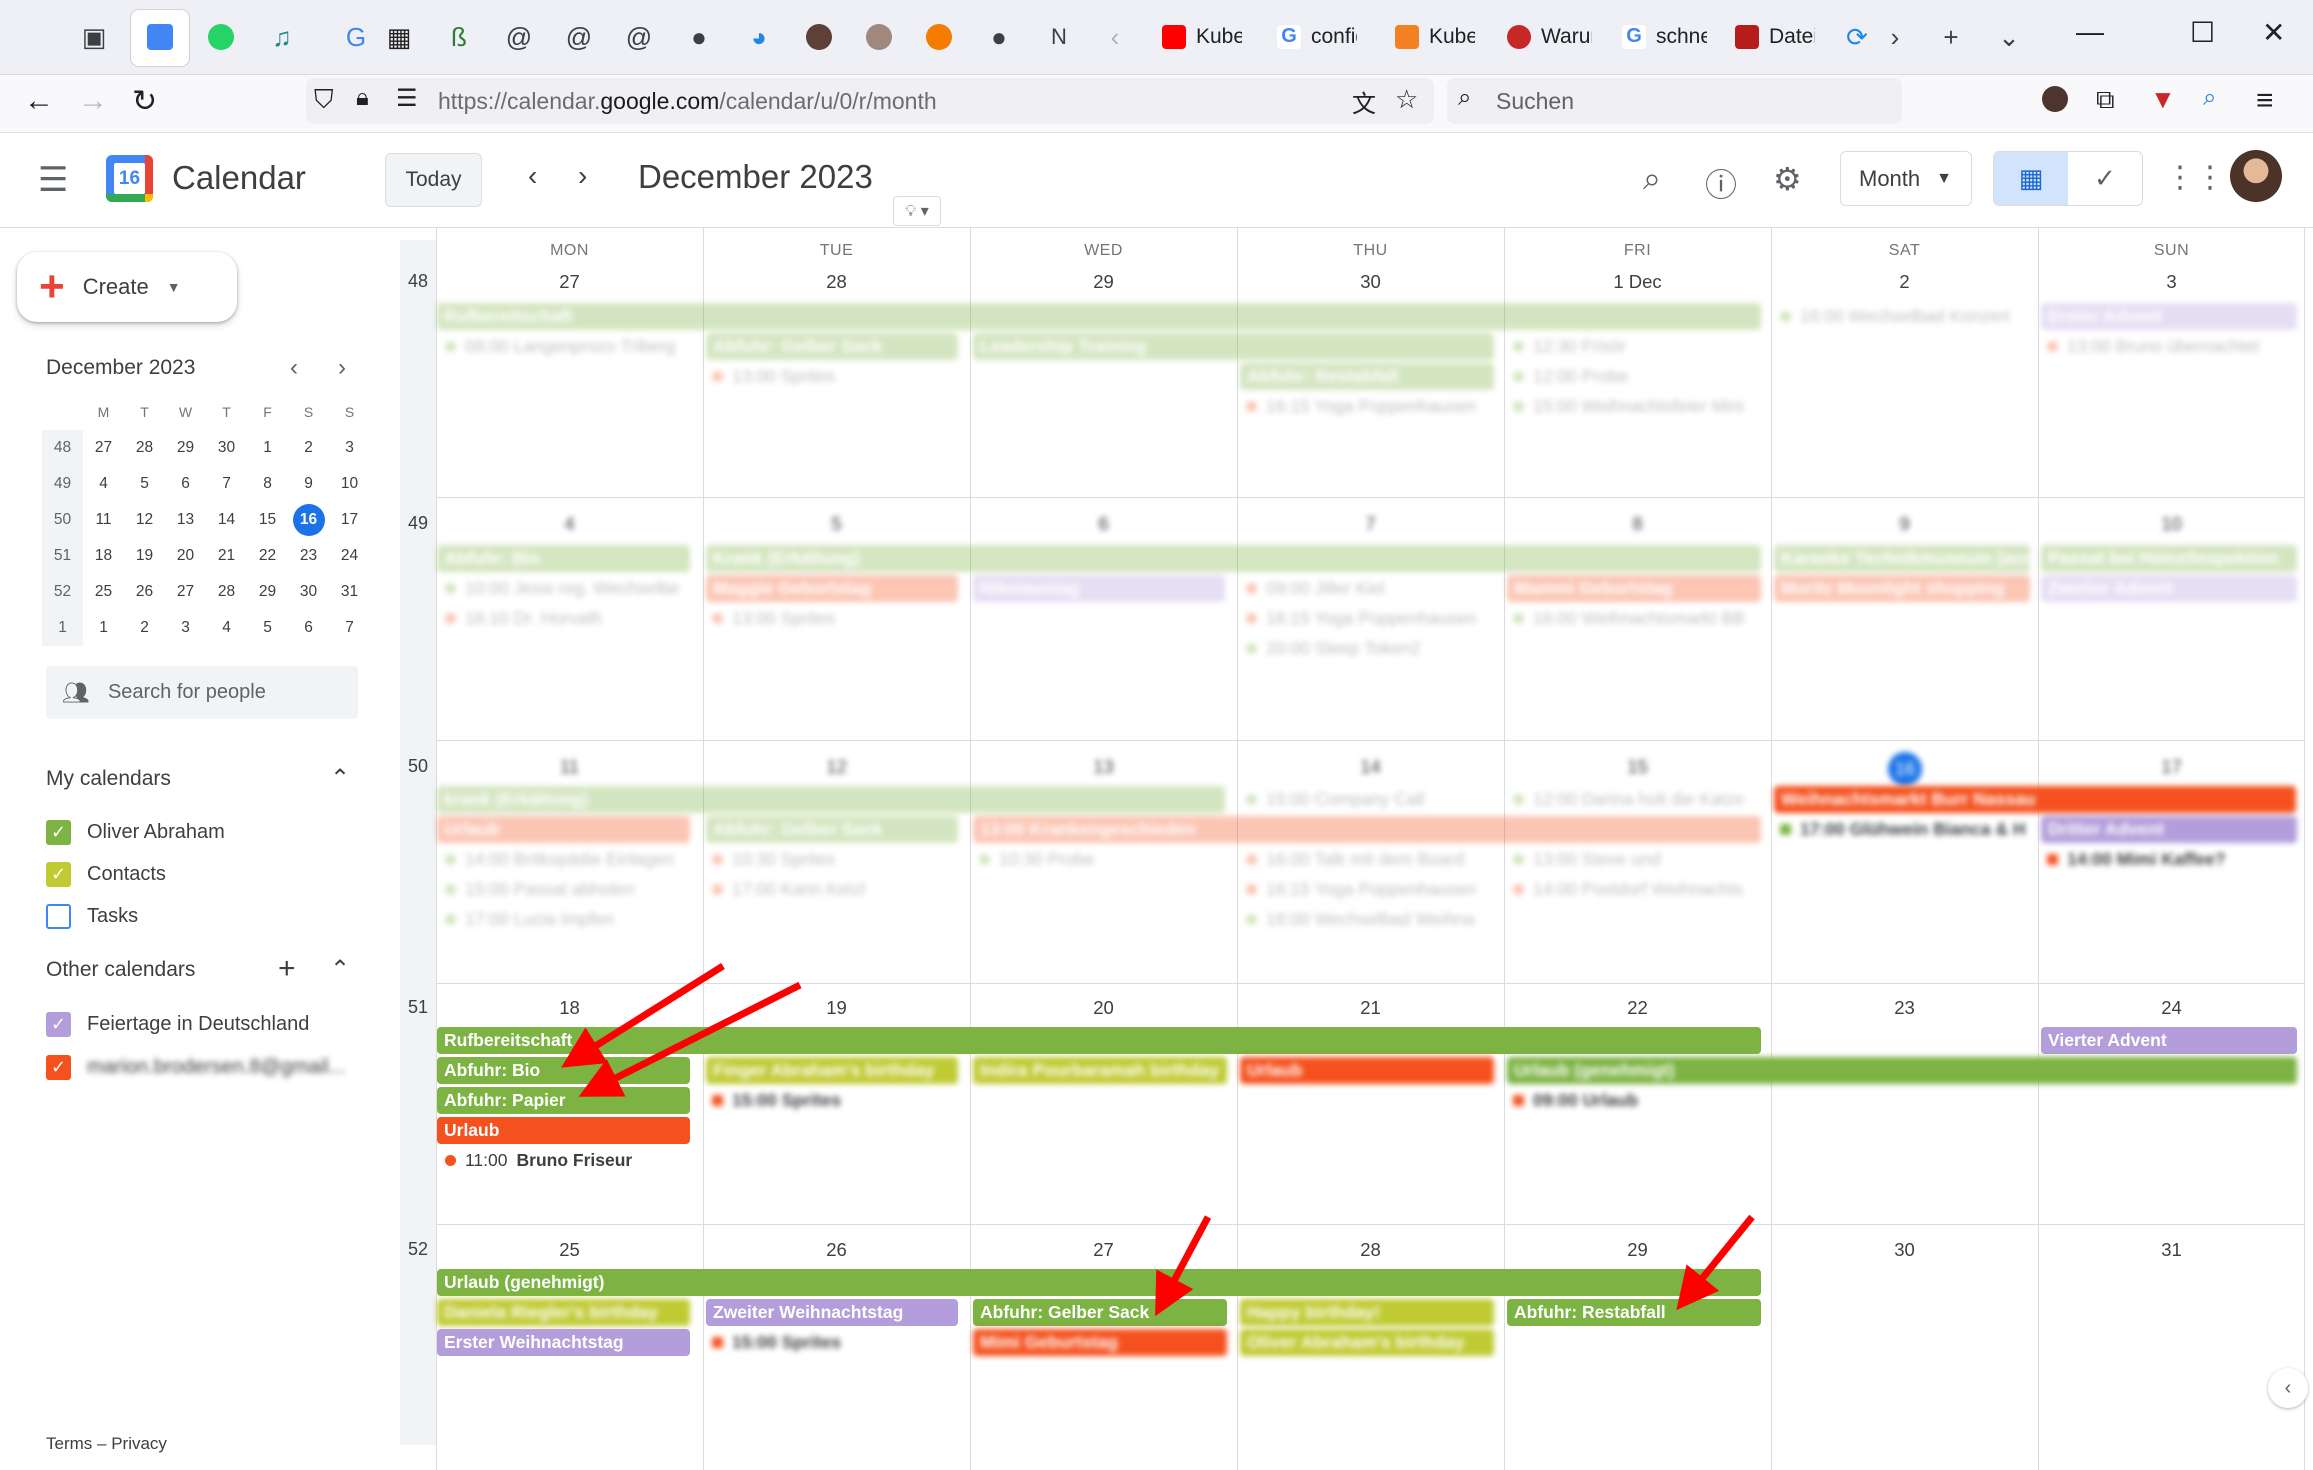 The image size is (2313, 1470). Describe the element at coordinates (2171, 524) in the screenshot. I see `day-number: 10` at that location.